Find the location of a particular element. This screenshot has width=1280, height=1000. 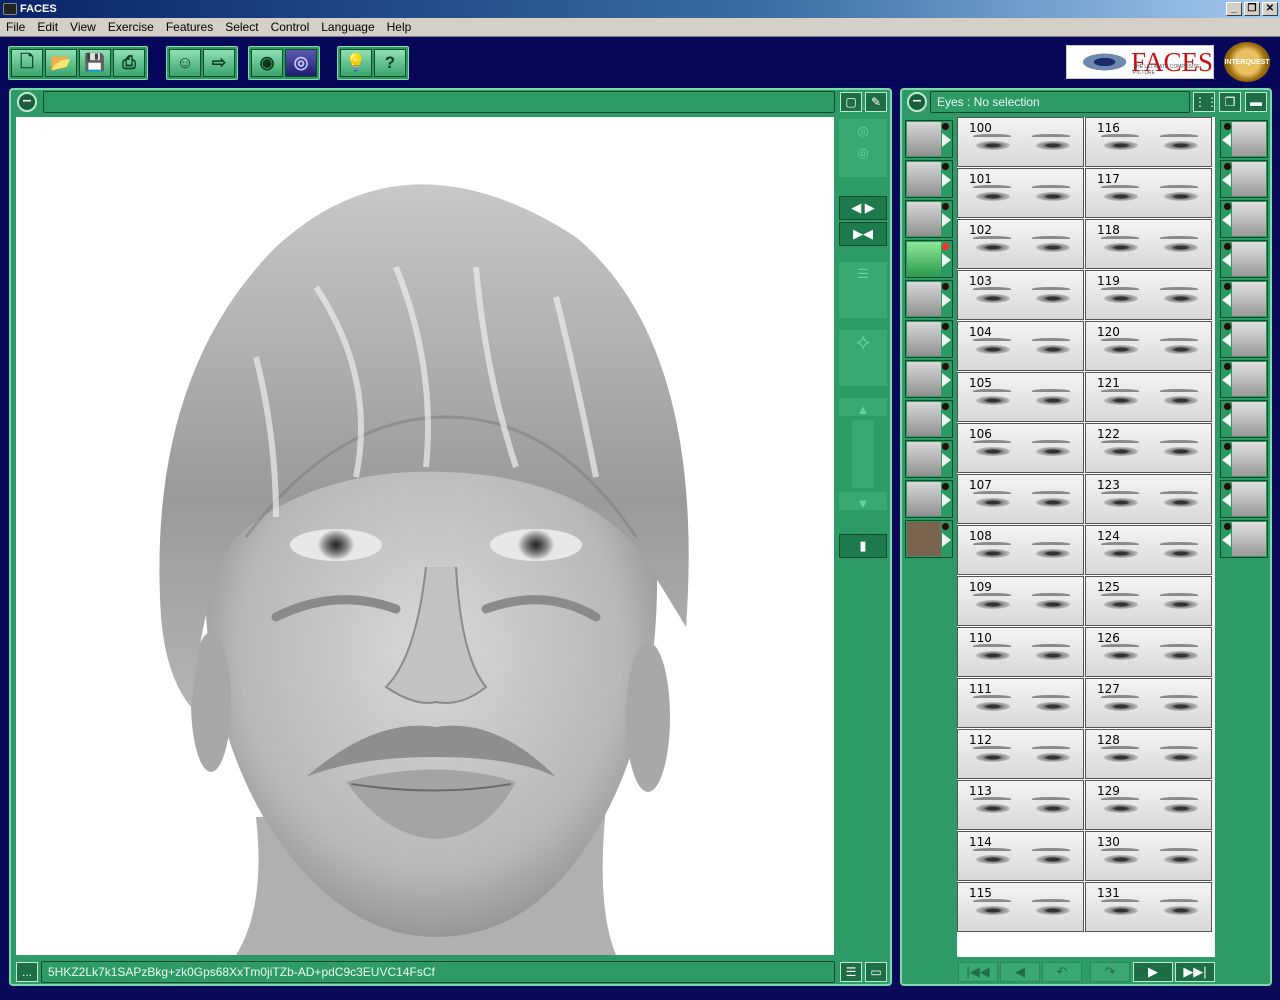

menu-edit: Edit is located at coordinates (47, 27).